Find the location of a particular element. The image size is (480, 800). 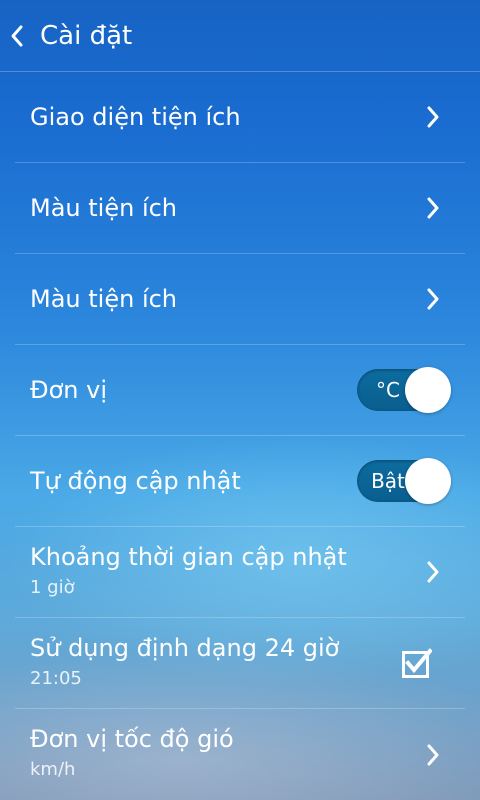

setting-widget-interface: Giao diện tiện ích is located at coordinates (240, 117).